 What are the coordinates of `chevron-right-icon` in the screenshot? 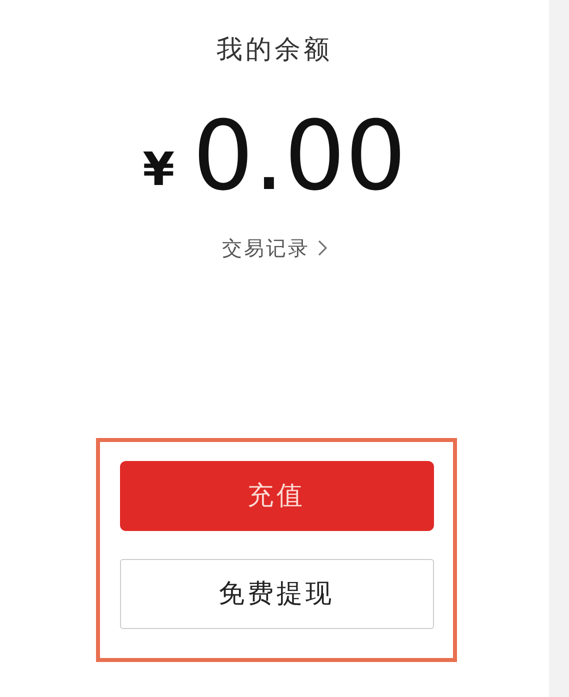 It's located at (322, 248).